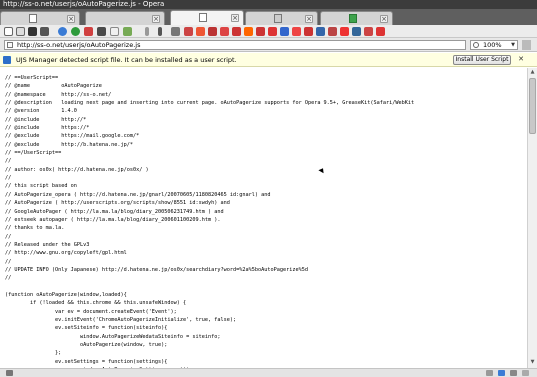  I want to click on reload-icon, so click(62, 31).